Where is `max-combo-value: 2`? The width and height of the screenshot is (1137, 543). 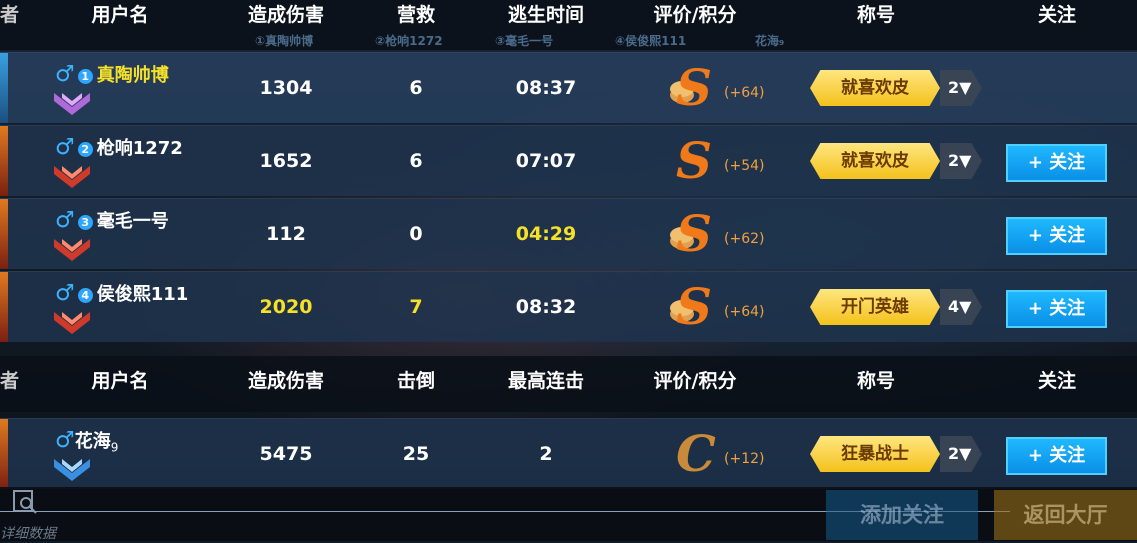
max-combo-value: 2 is located at coordinates (546, 454).